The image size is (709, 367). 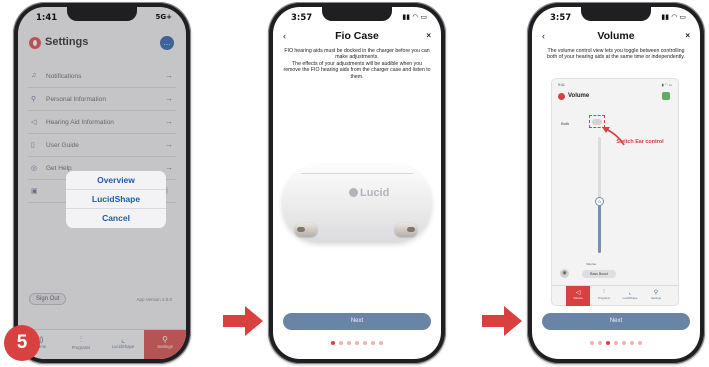 I want to click on inner-tab-programs: ⫶ Programs, so click(x=604, y=296).